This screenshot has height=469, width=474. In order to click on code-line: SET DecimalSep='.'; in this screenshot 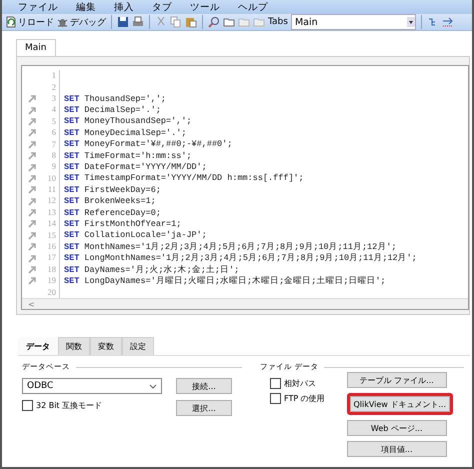, I will do `click(112, 110)`.